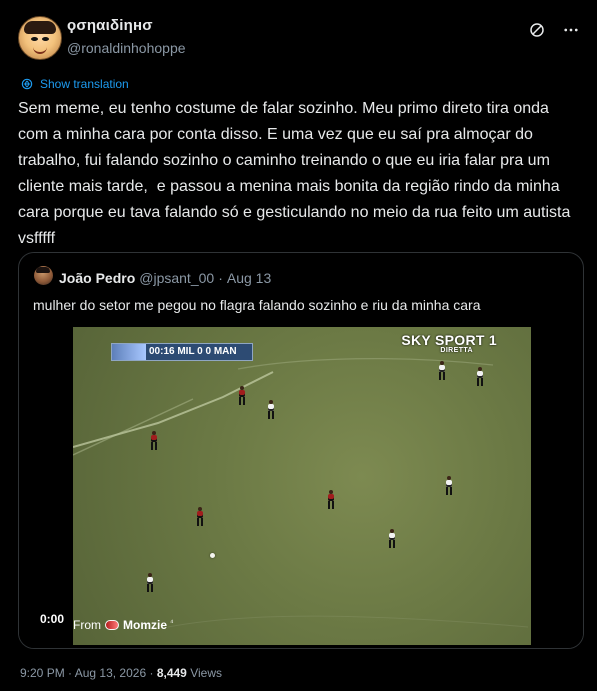 The image size is (597, 691). I want to click on slash-circle-icon, so click(537, 30).